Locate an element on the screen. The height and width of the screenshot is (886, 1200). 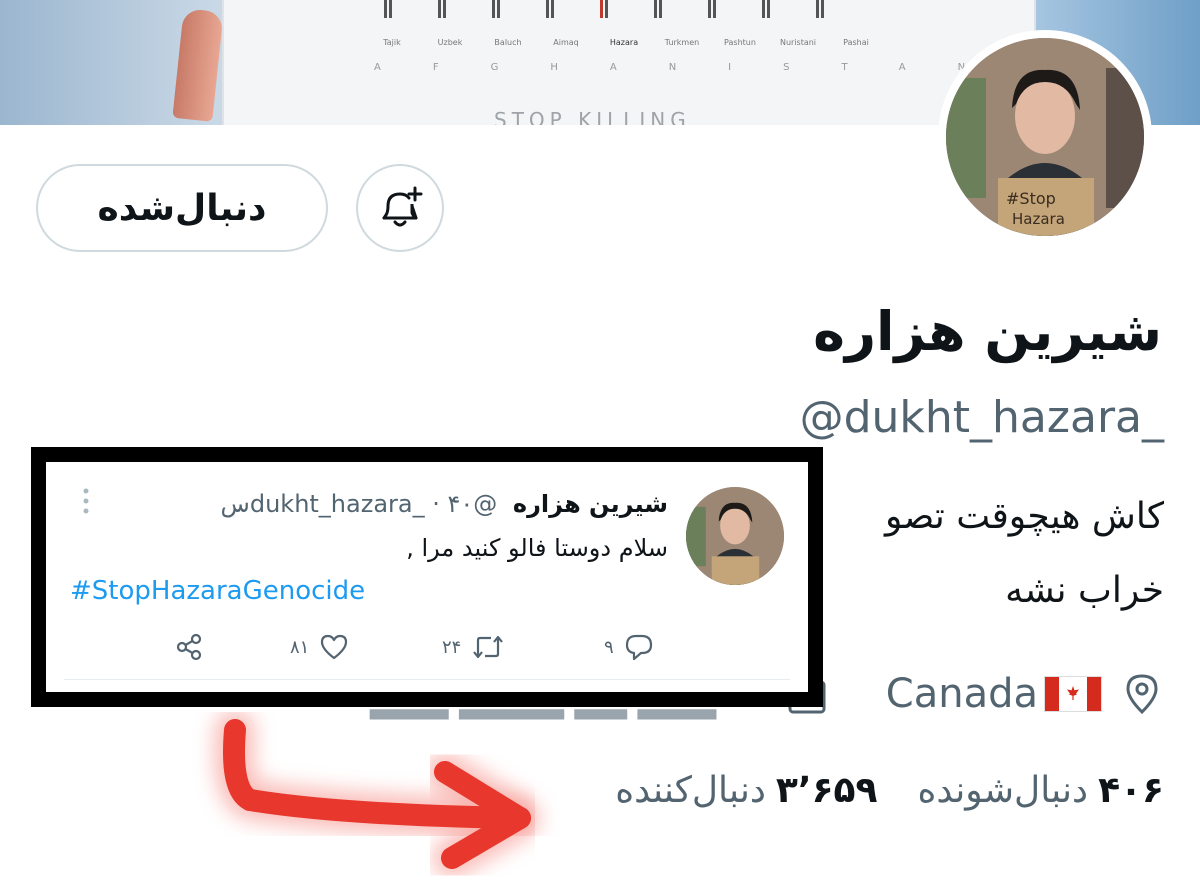
retweet-icon is located at coordinates (488, 647).